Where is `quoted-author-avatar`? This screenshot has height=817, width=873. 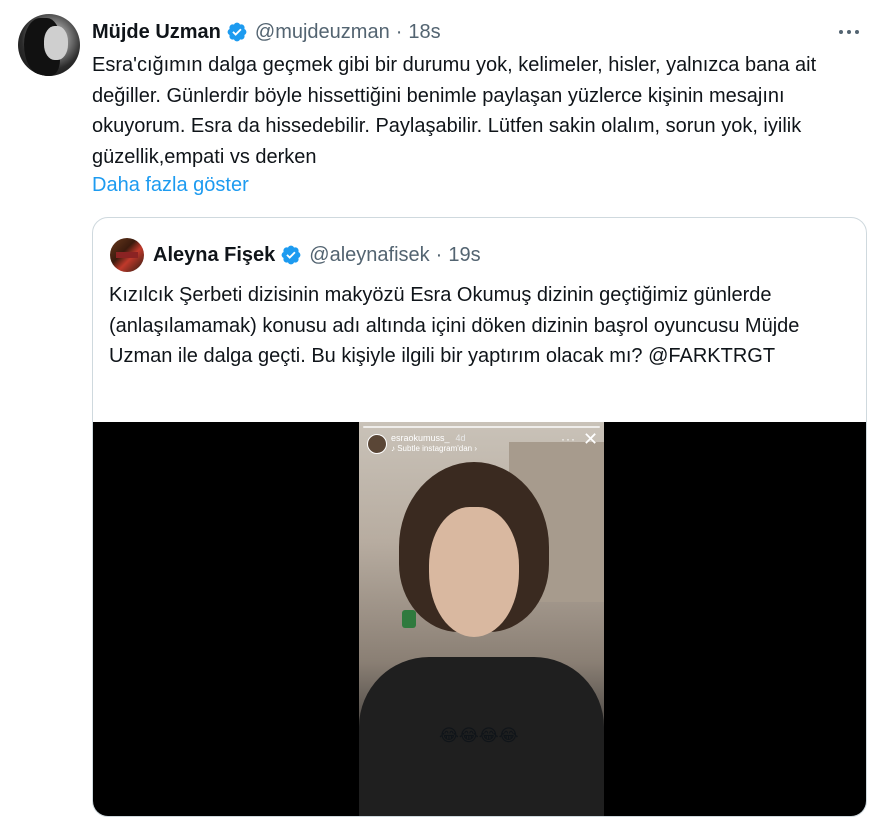 quoted-author-avatar is located at coordinates (127, 255).